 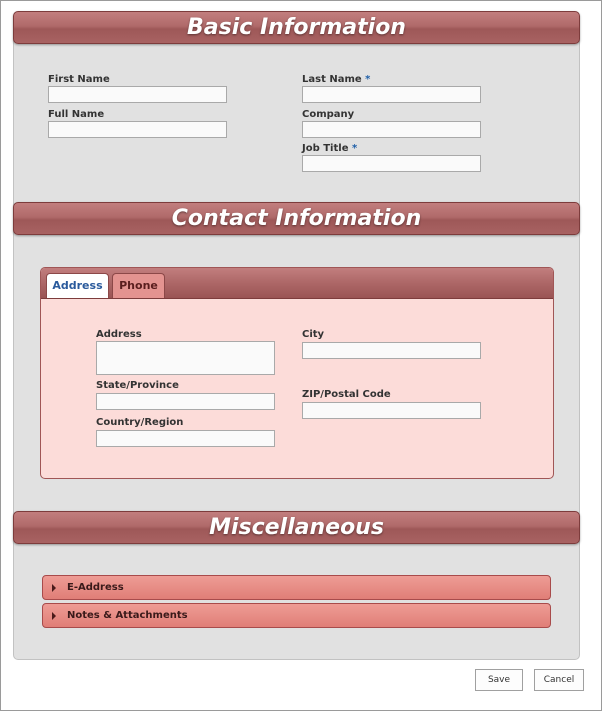 What do you see at coordinates (137, 385) in the screenshot?
I see `state-province-label: State/Province` at bounding box center [137, 385].